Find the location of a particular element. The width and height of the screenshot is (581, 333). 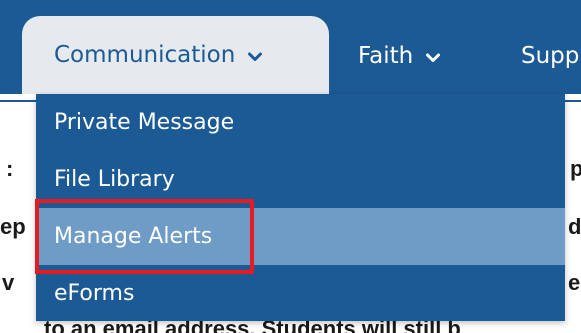

nav-item-communication: Communication is located at coordinates (175, 55).